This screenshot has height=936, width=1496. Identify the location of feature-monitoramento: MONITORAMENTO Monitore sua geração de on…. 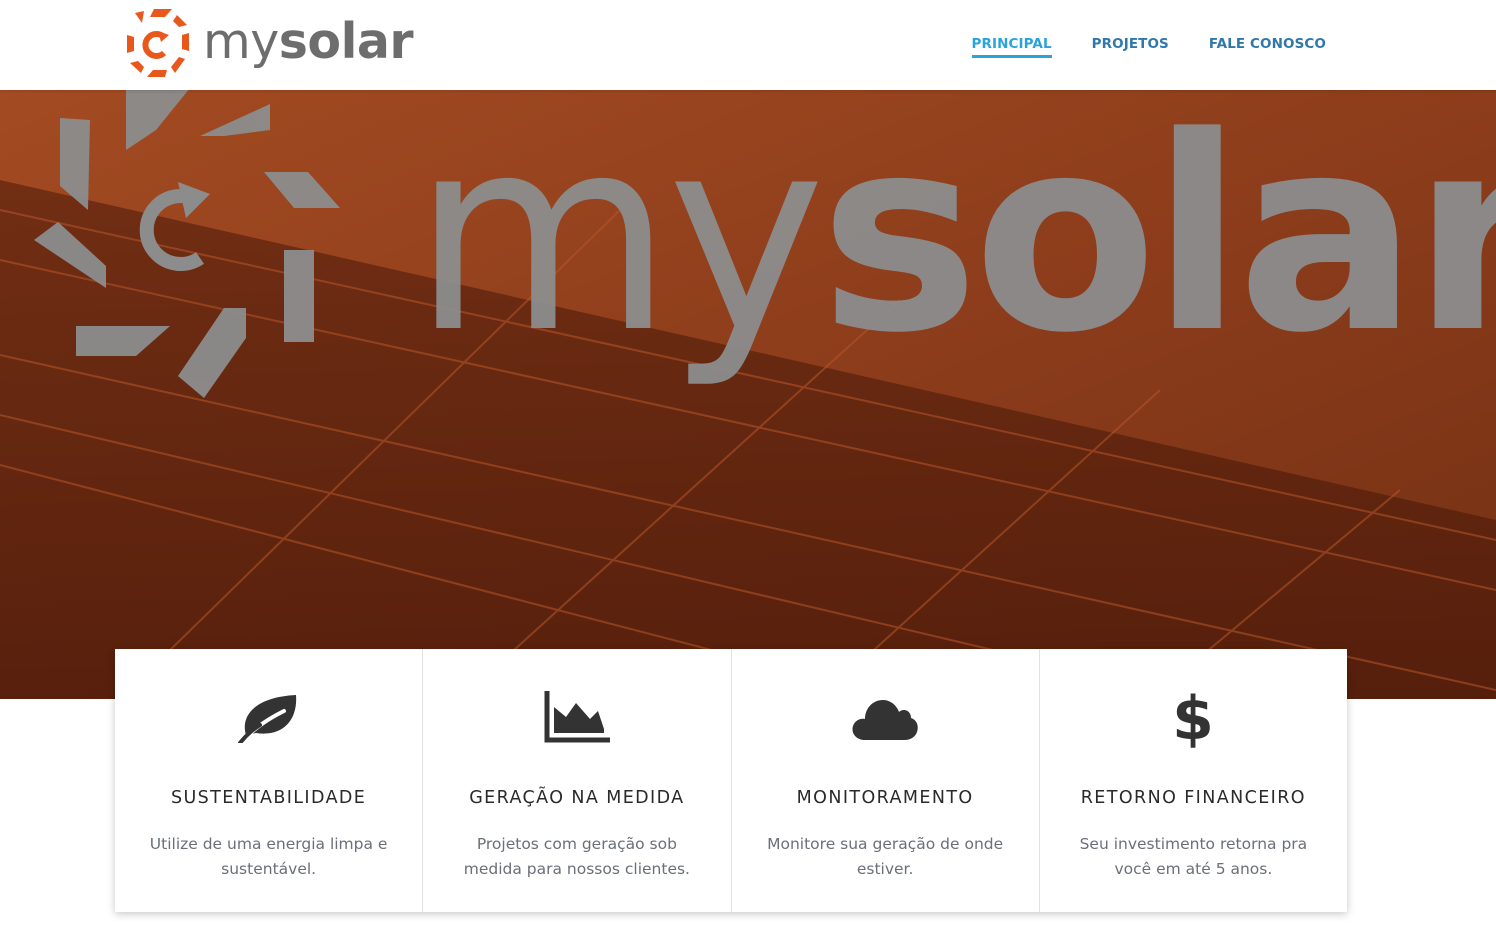
(886, 780).